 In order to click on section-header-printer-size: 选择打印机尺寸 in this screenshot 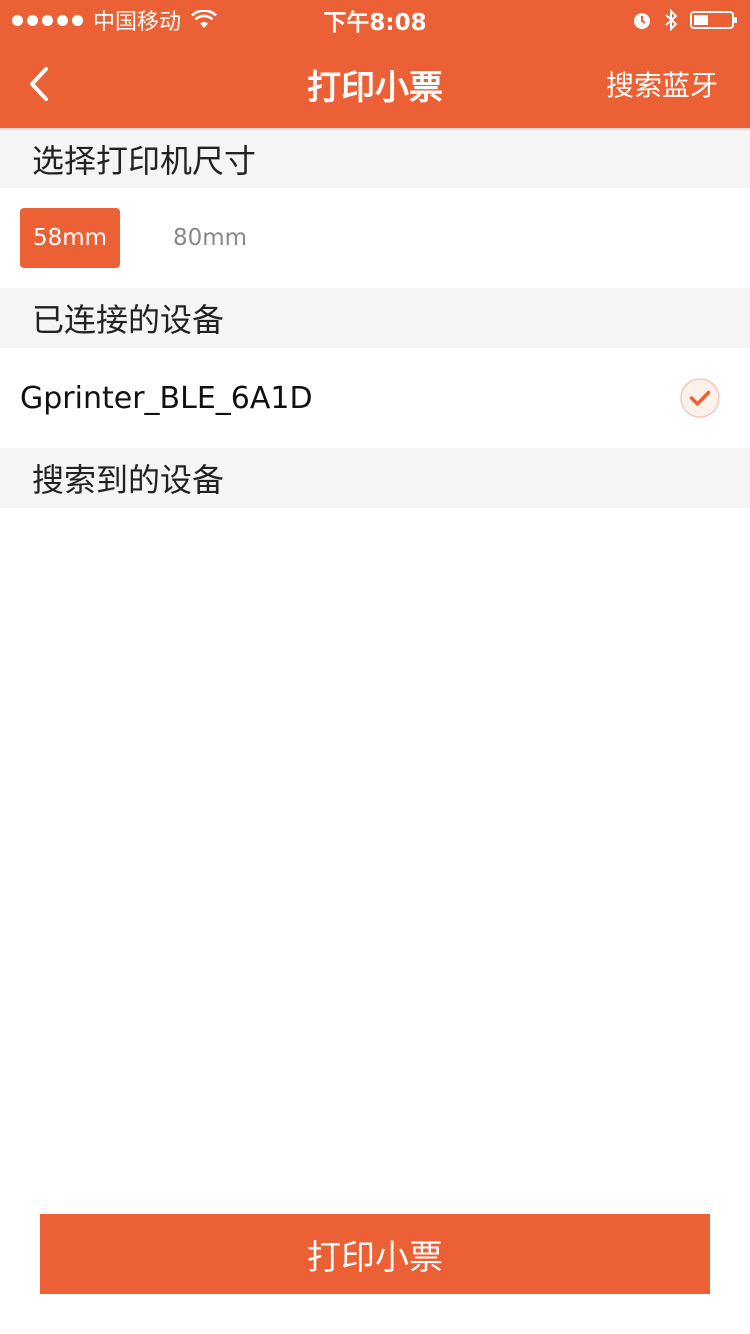, I will do `click(375, 159)`.